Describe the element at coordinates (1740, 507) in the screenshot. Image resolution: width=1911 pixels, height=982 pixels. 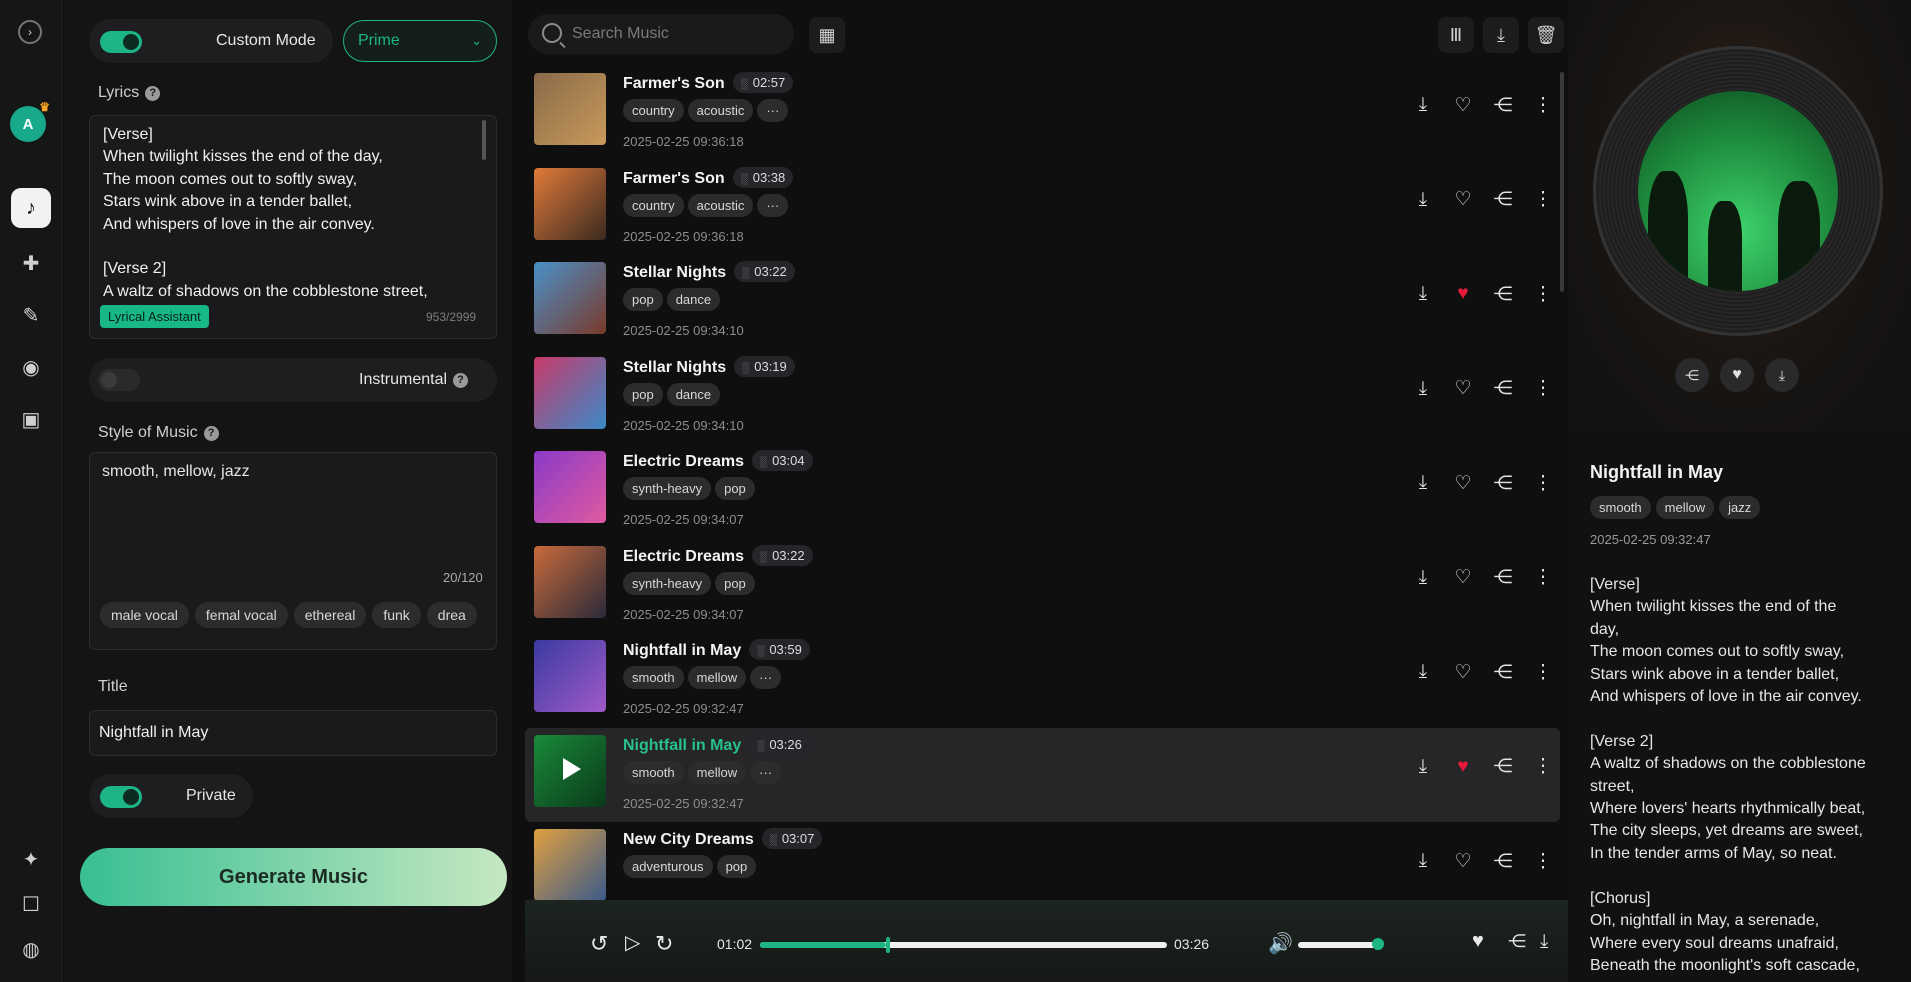
I see `tag-chip: jazz` at that location.